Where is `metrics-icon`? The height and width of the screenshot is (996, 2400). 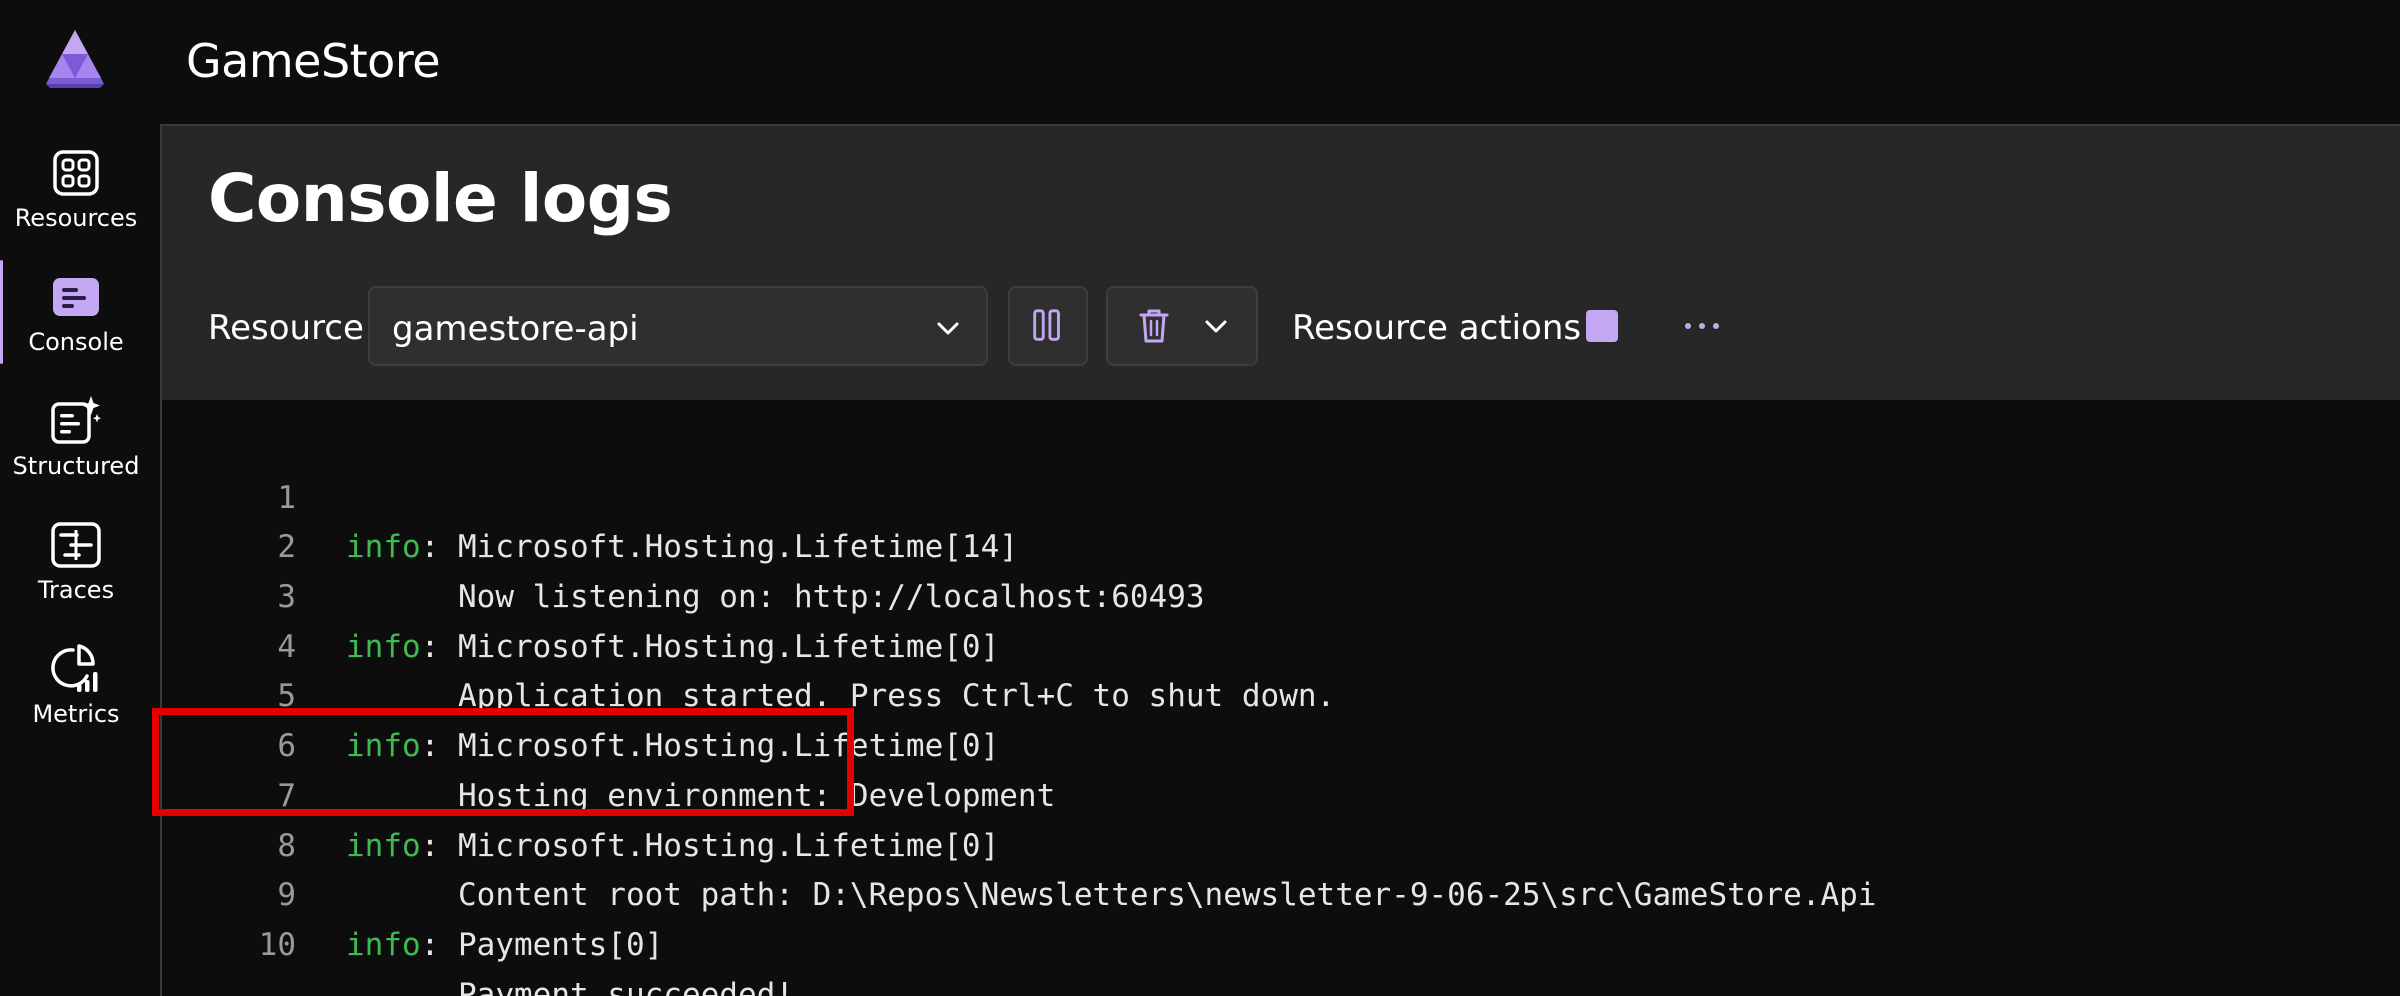 metrics-icon is located at coordinates (74, 668).